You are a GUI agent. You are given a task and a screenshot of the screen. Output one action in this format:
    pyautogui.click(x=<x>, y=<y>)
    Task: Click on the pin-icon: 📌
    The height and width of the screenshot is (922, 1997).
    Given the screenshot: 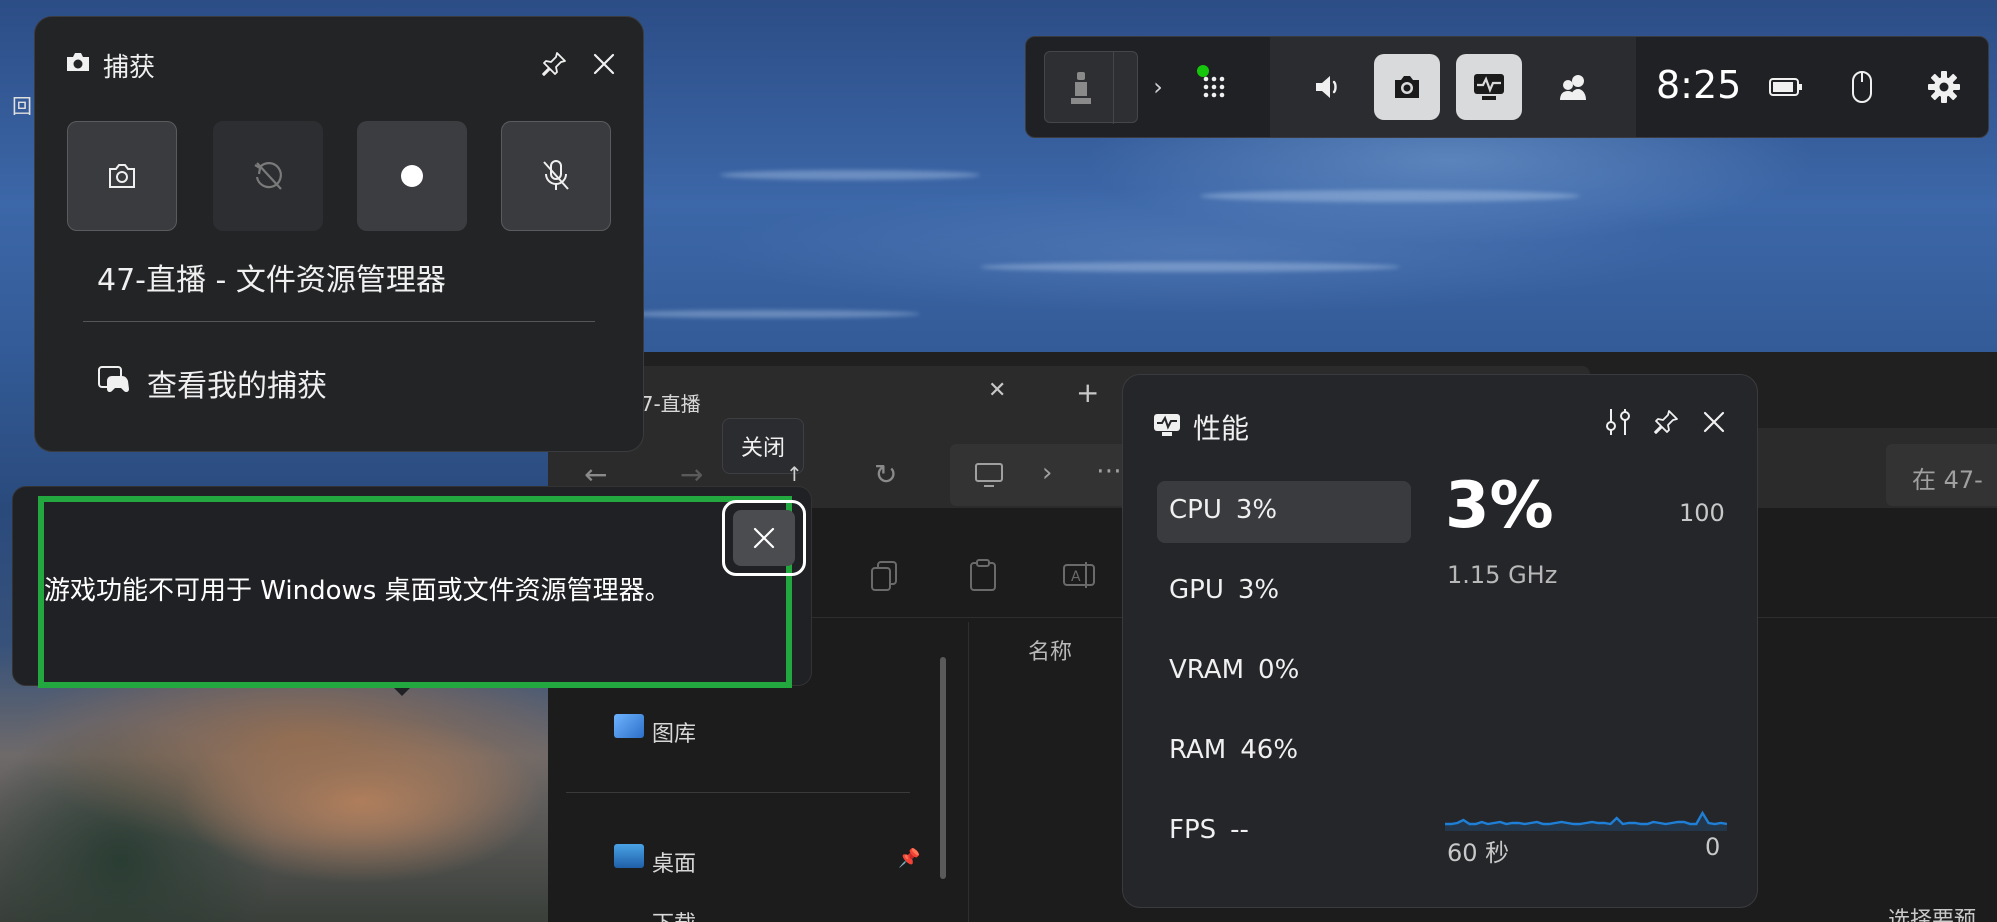 What is the action you would take?
    pyautogui.click(x=909, y=858)
    